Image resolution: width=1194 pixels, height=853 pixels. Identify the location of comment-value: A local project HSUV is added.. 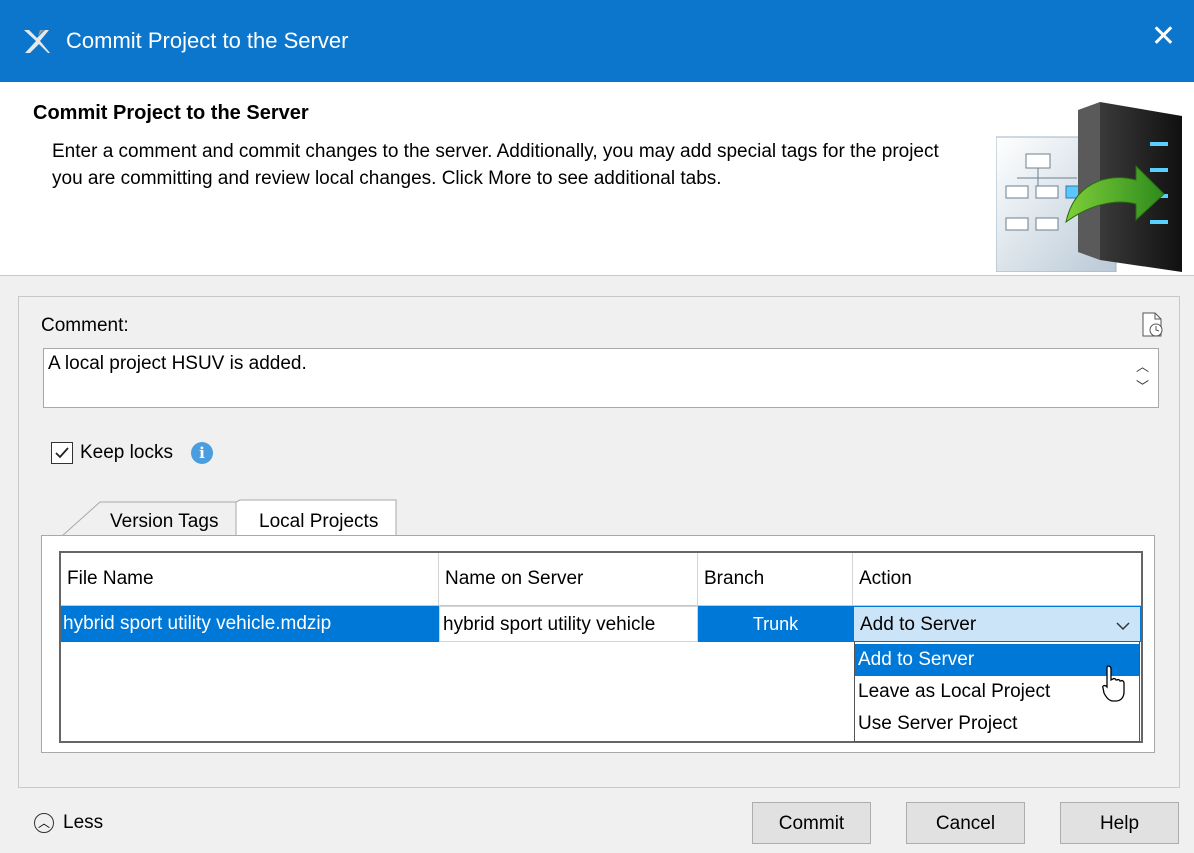
(177, 364).